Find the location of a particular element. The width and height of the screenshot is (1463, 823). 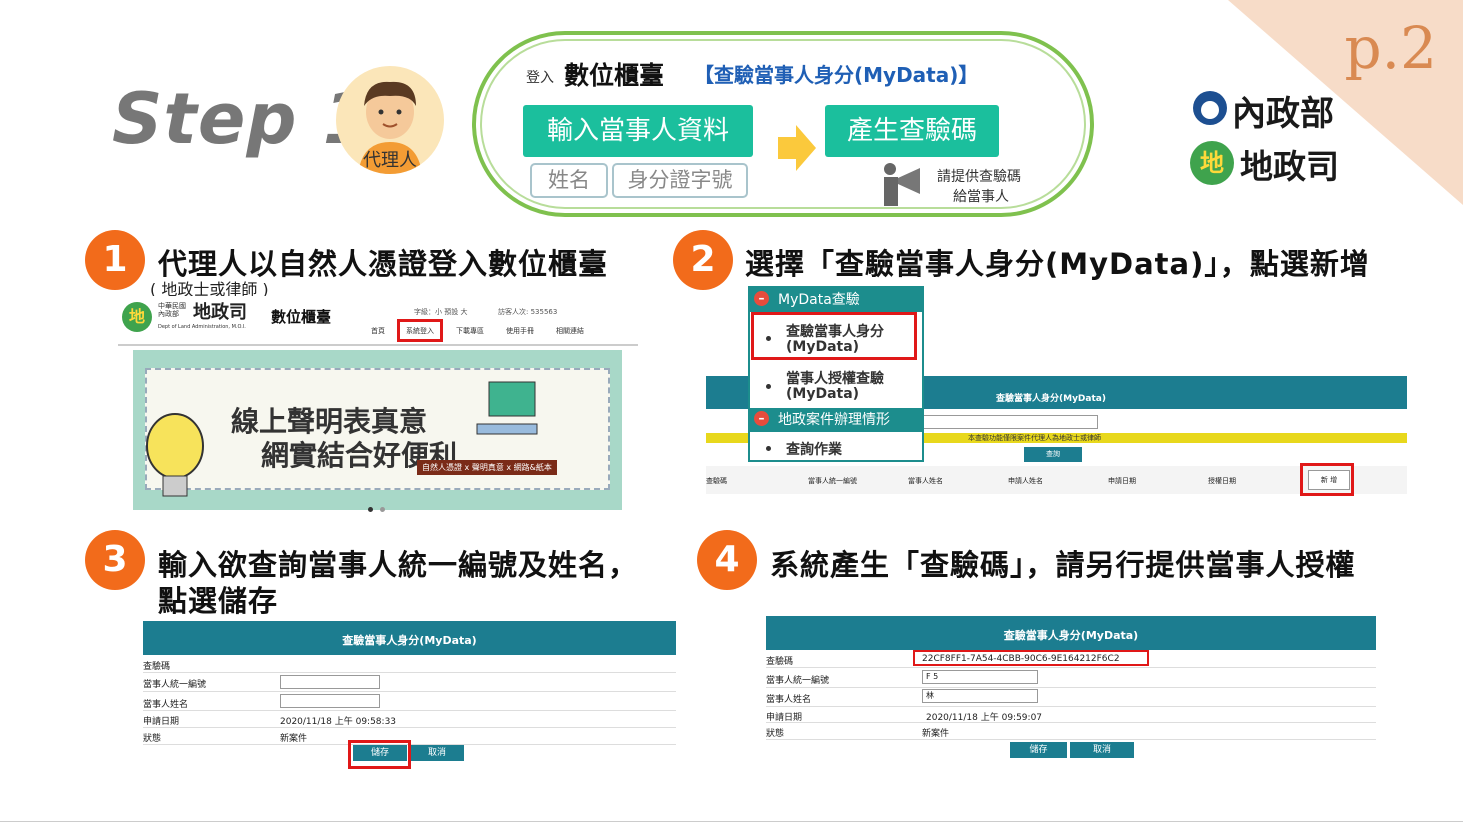

form4-label-name: 當事人姓名 is located at coordinates (789, 700).